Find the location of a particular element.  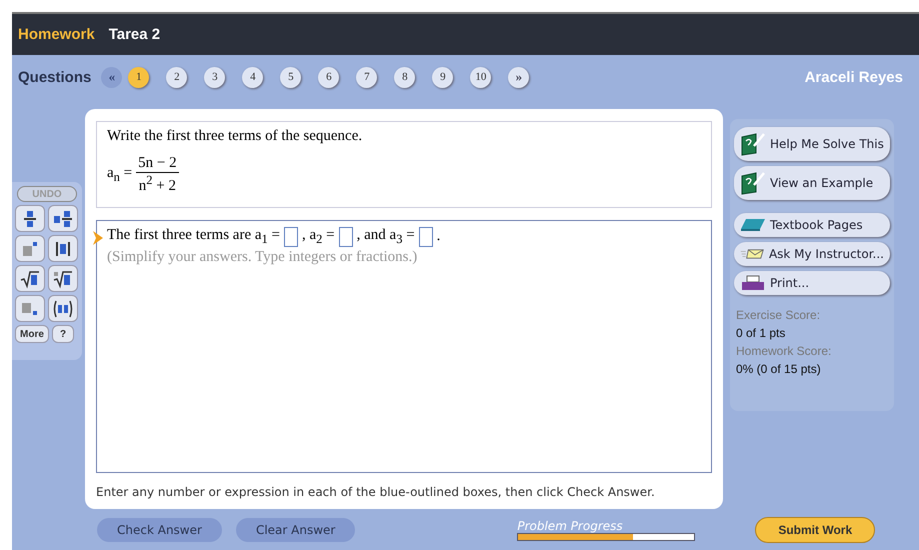

question-number-button: 5 is located at coordinates (291, 77).